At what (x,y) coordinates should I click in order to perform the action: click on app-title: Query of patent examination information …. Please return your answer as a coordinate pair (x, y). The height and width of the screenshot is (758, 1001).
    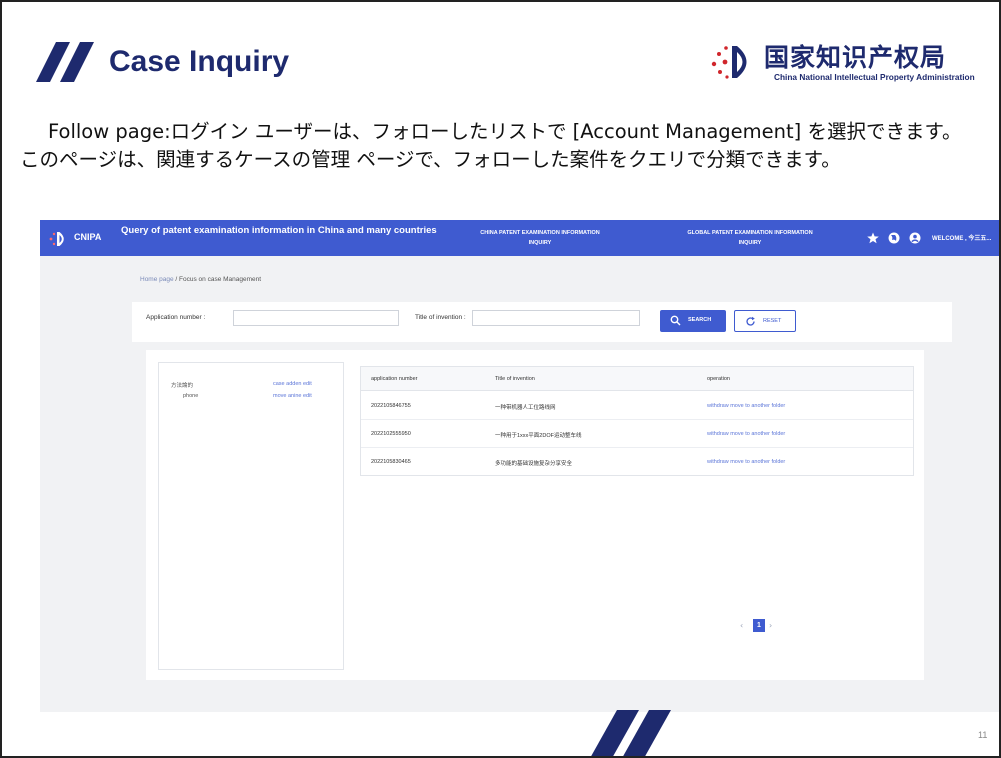
    Looking at the image, I should click on (279, 230).